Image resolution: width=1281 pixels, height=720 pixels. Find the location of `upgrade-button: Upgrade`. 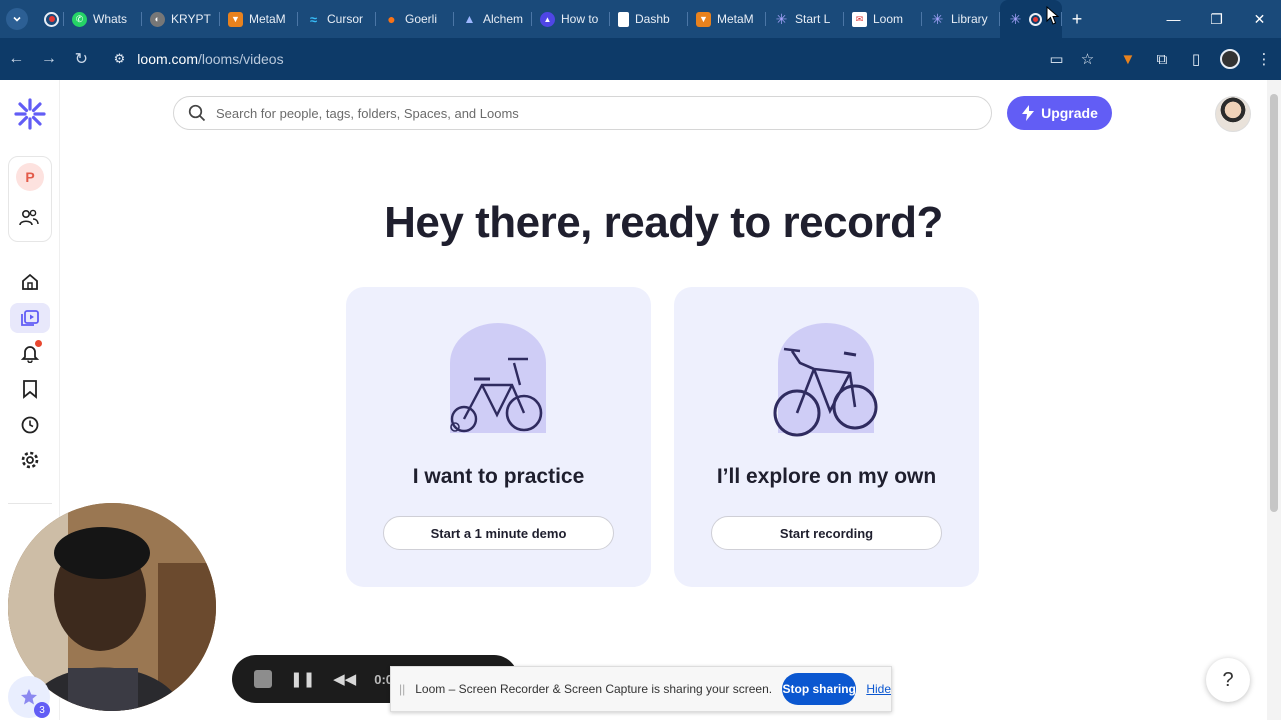

upgrade-button: Upgrade is located at coordinates (1059, 113).